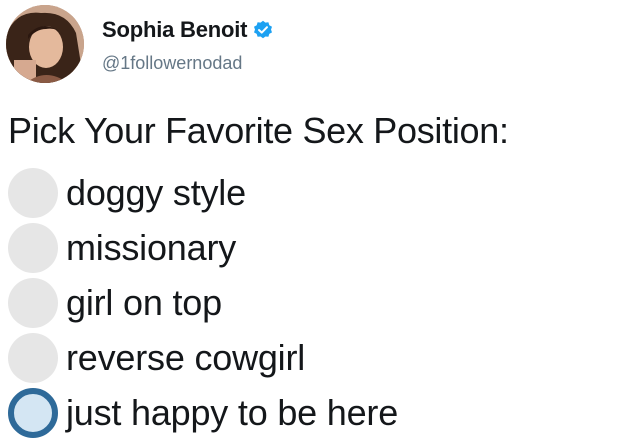  Describe the element at coordinates (174, 30) in the screenshot. I see `author-display-name: Sophia Benoit` at that location.